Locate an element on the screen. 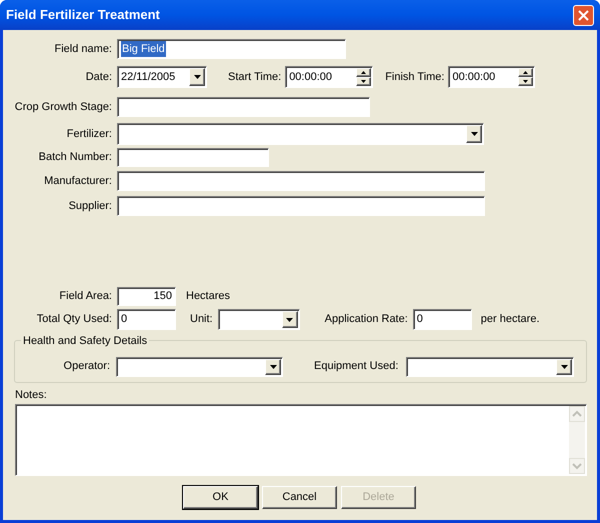 This screenshot has width=600, height=523. field-label: Field Area: is located at coordinates (85, 296).